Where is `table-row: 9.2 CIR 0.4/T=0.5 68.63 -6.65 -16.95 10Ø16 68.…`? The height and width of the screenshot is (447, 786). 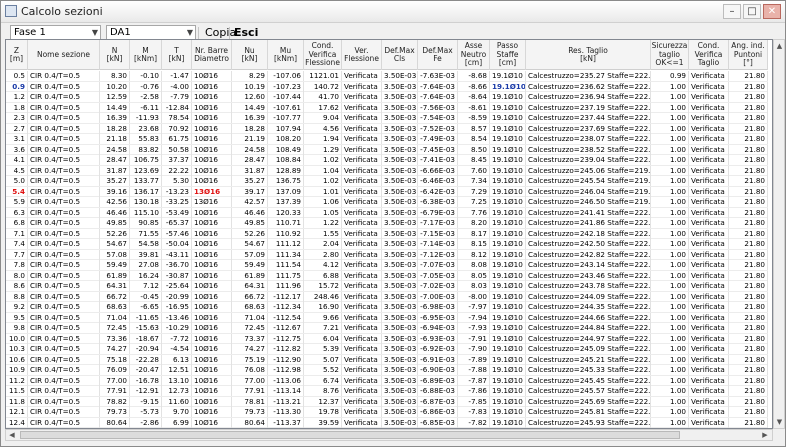 table-row: 9.2 CIR 0.4/T=0.5 68.63 -6.65 -16.95 10Ø16 68.… is located at coordinates (387, 307).